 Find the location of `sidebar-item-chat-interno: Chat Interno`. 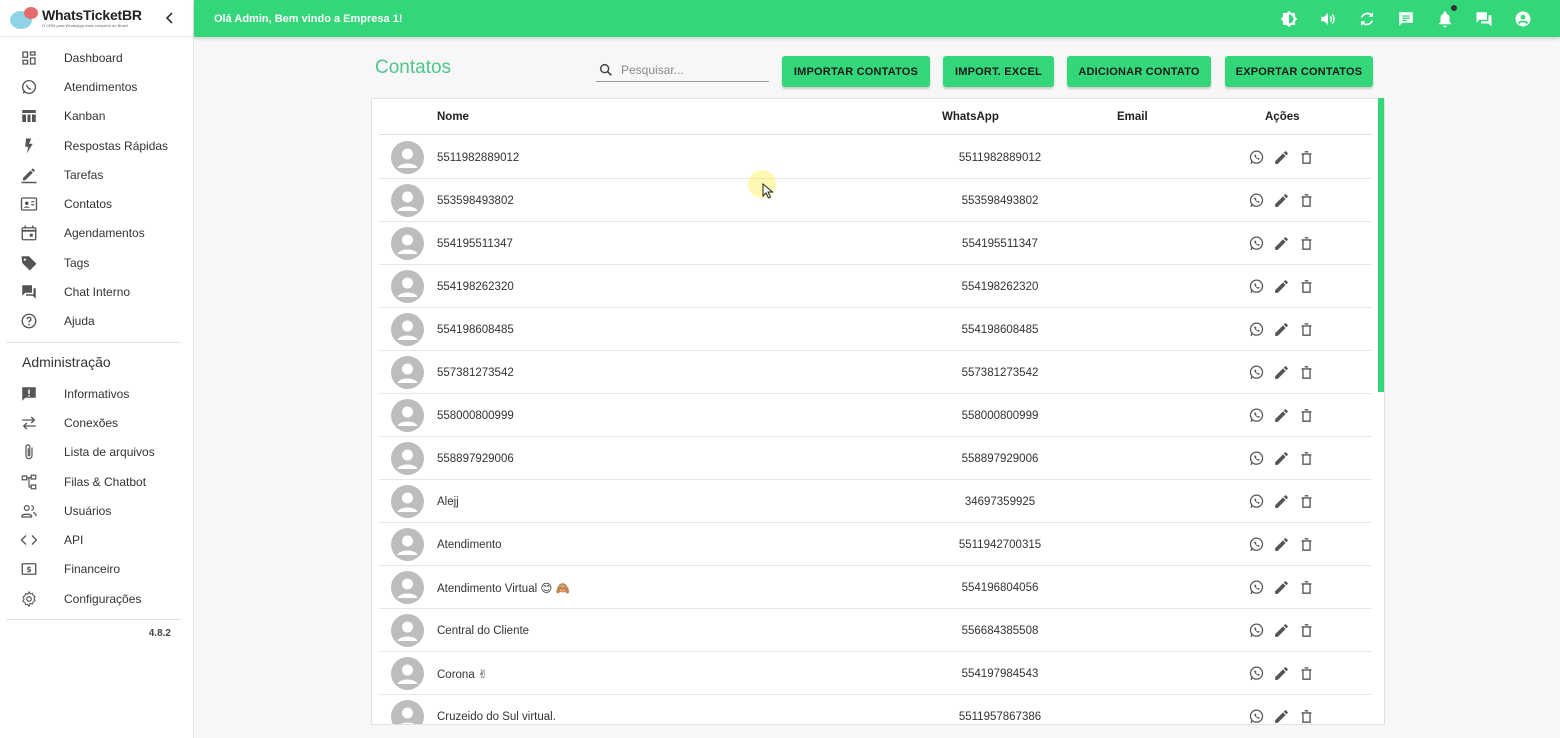

sidebar-item-chat-interno: Chat Interno is located at coordinates (96, 291).